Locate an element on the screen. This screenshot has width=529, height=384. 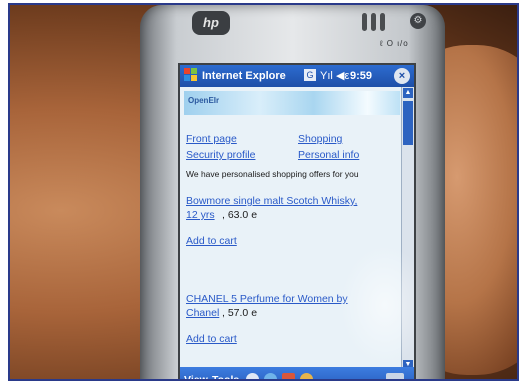
speaker-volume-icon: ◀ε is located at coordinates (342, 76).